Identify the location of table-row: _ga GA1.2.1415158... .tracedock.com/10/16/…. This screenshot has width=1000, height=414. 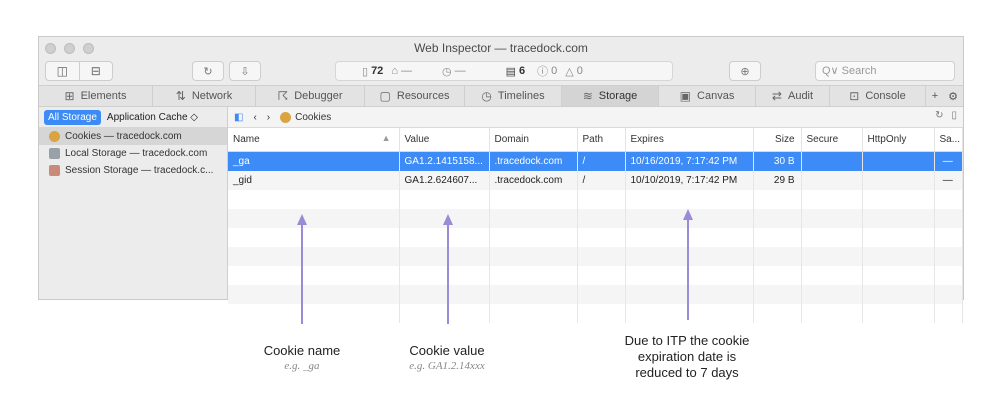
(595, 161).